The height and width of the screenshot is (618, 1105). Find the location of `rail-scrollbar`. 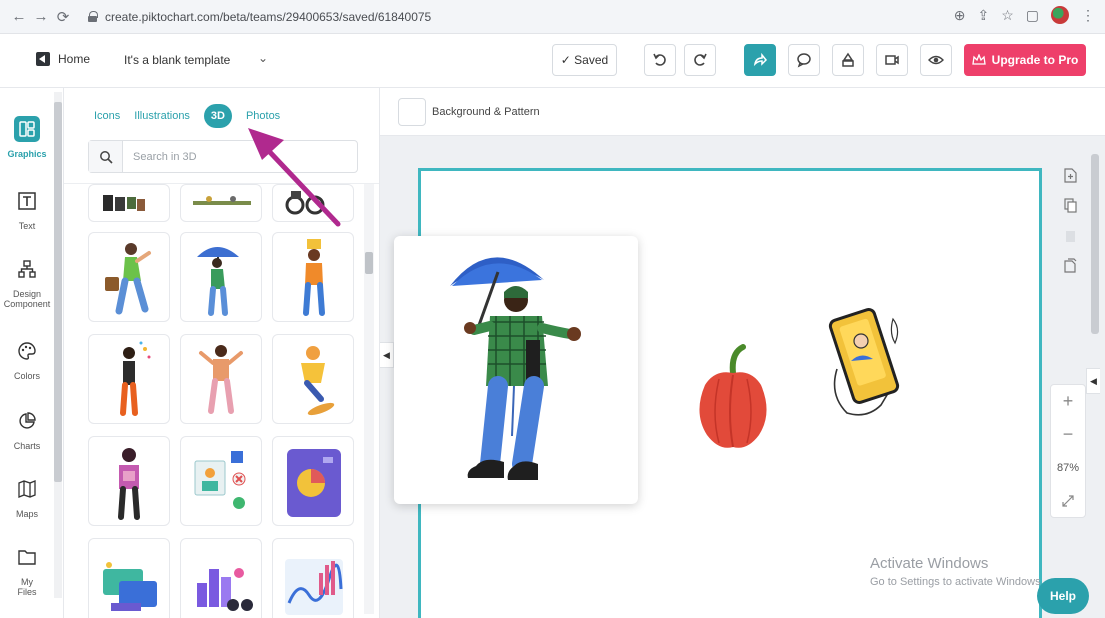

rail-scrollbar is located at coordinates (58, 345).